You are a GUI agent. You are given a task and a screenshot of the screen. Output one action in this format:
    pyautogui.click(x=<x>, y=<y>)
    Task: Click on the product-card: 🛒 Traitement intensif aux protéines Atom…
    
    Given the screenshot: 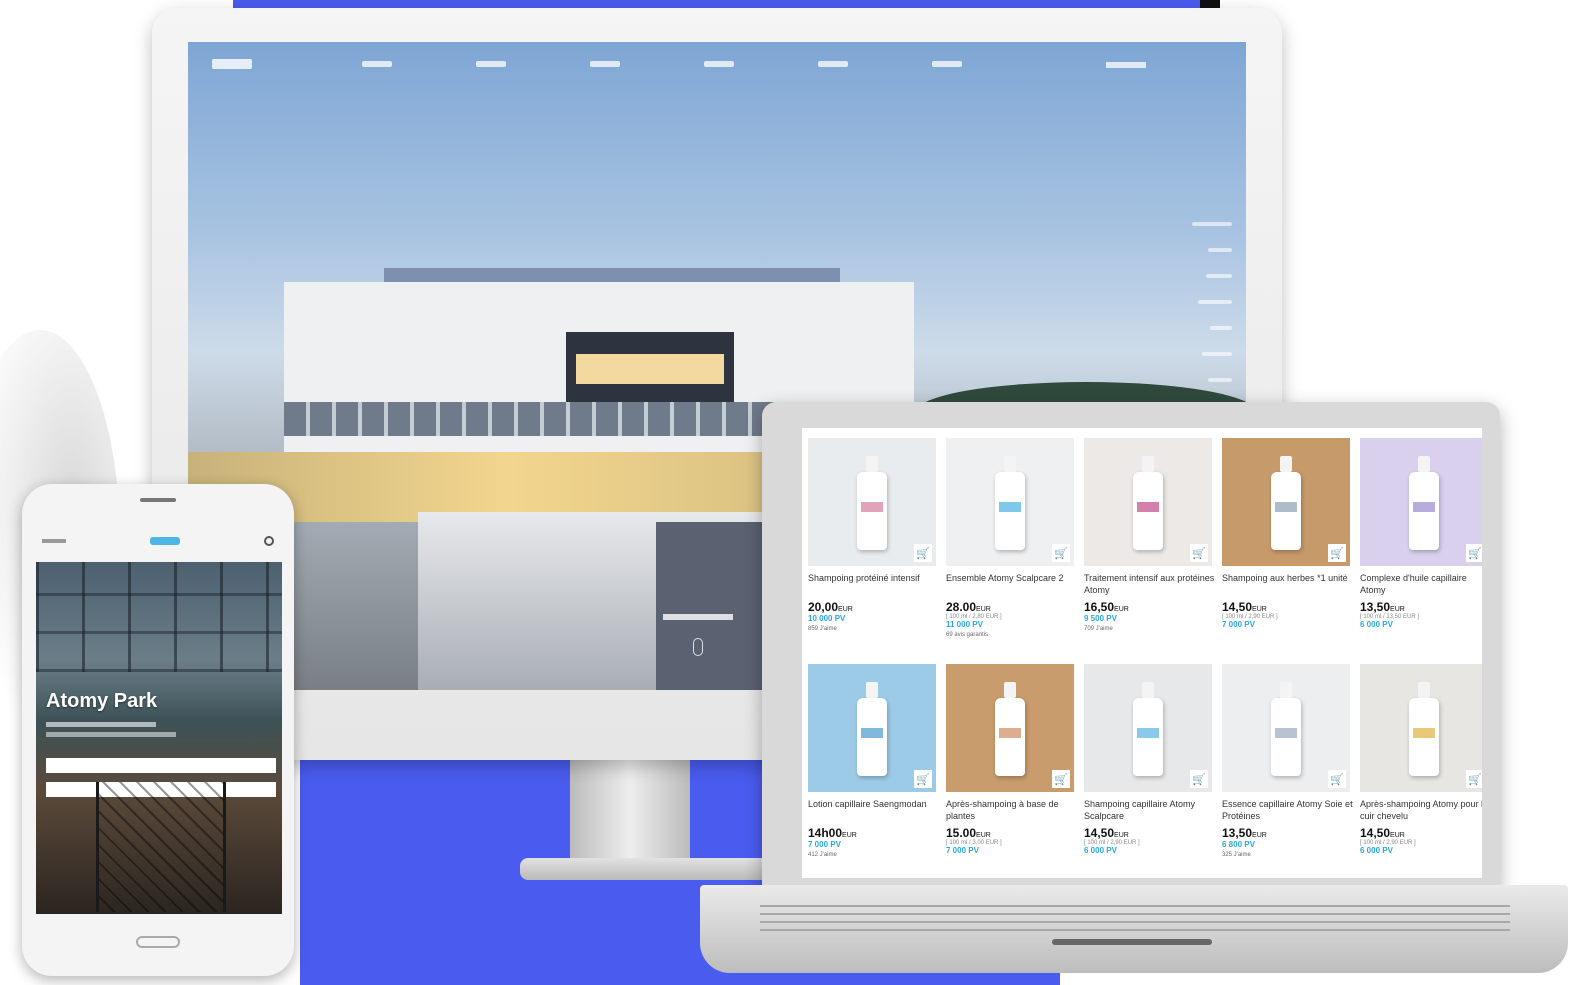 What is the action you would take?
    pyautogui.click(x=1150, y=547)
    